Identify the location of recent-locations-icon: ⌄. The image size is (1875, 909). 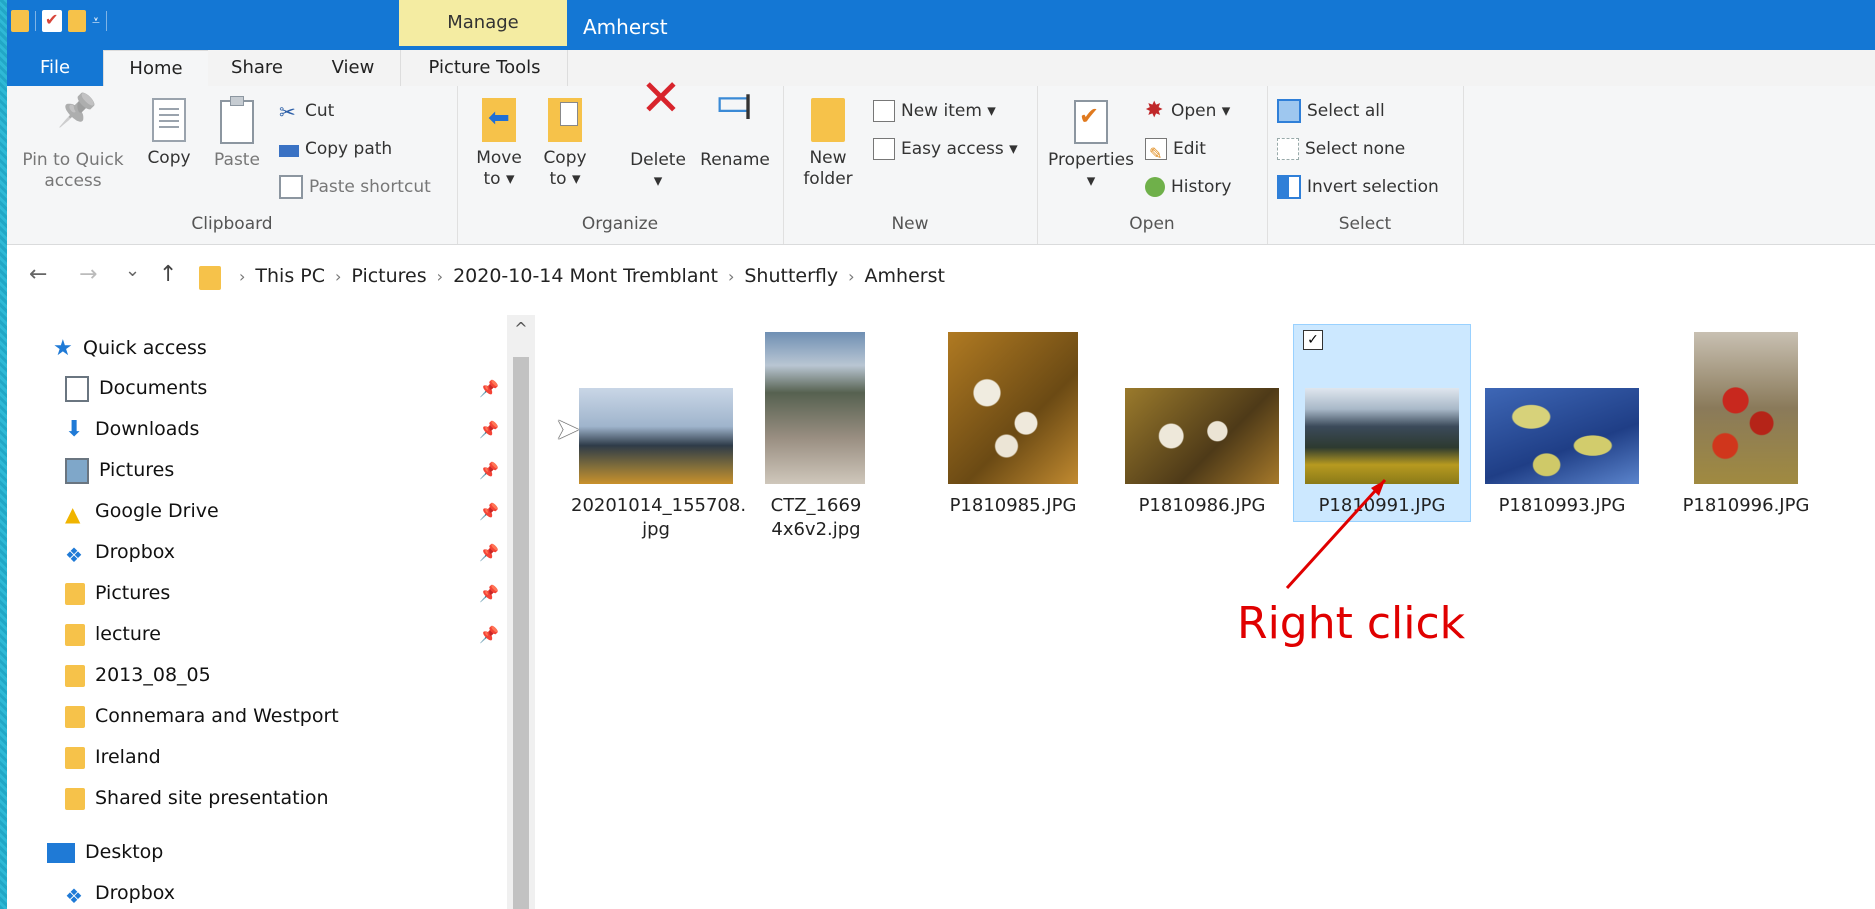
(132, 270).